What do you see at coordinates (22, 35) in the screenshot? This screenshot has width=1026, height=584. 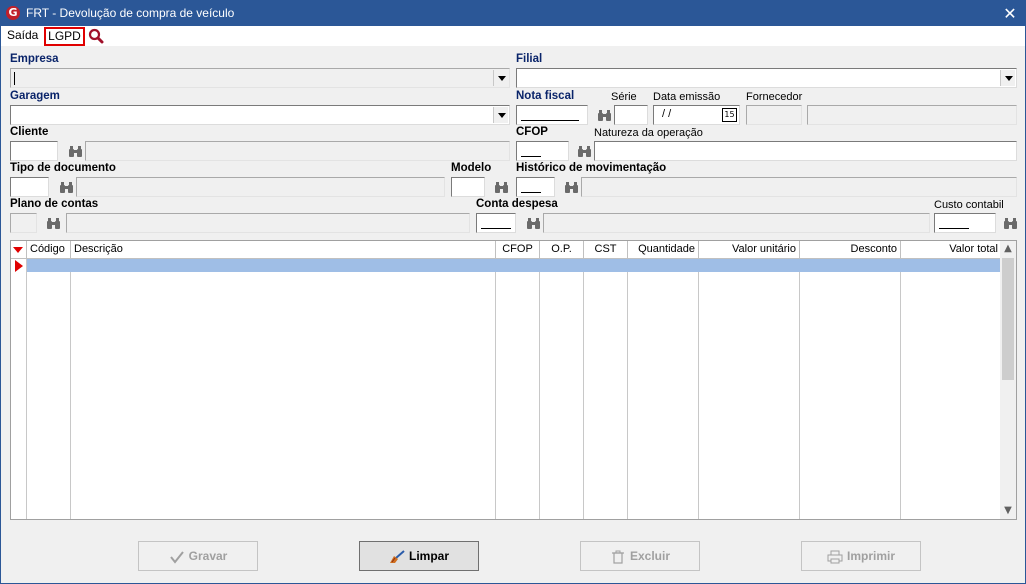 I see `menu-saida: Saída` at bounding box center [22, 35].